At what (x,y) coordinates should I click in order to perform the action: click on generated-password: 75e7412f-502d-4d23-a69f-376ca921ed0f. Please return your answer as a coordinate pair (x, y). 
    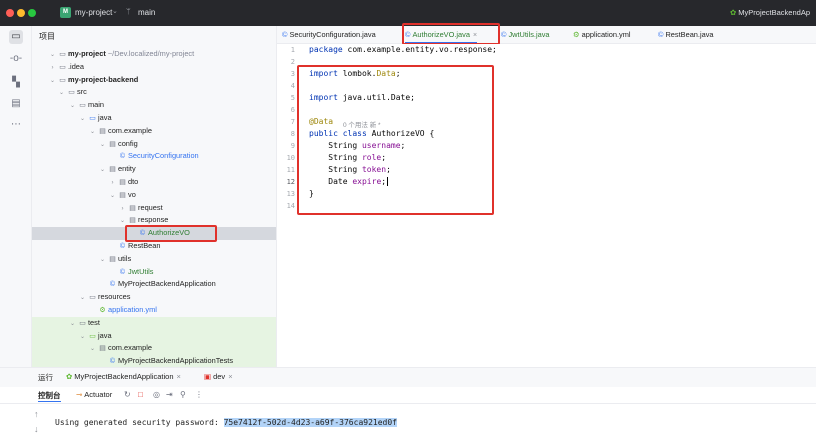
    Looking at the image, I should click on (310, 422).